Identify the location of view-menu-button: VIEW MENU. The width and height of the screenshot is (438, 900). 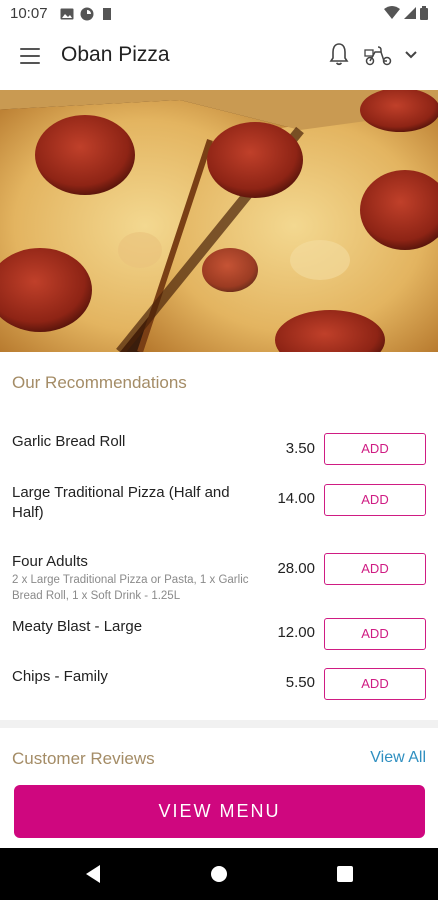
(219, 811).